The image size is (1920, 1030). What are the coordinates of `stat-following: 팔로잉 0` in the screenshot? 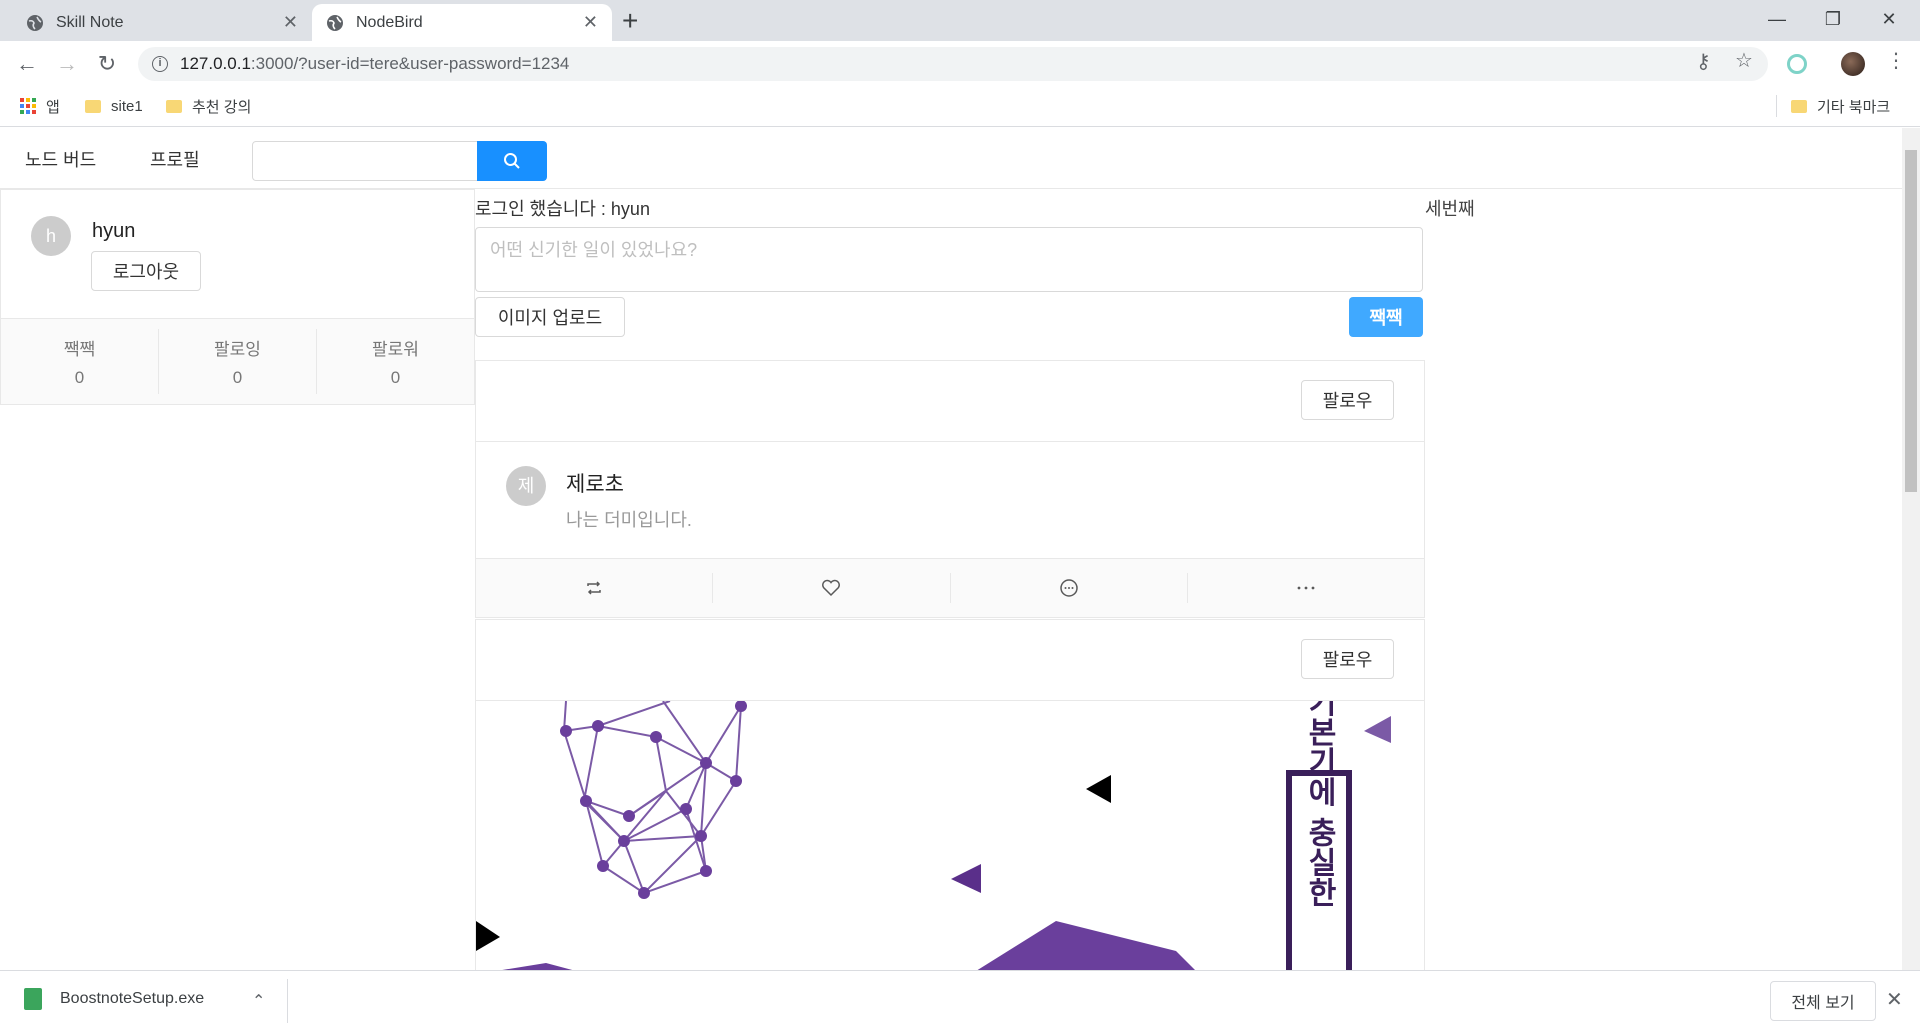 It's located at (238, 361).